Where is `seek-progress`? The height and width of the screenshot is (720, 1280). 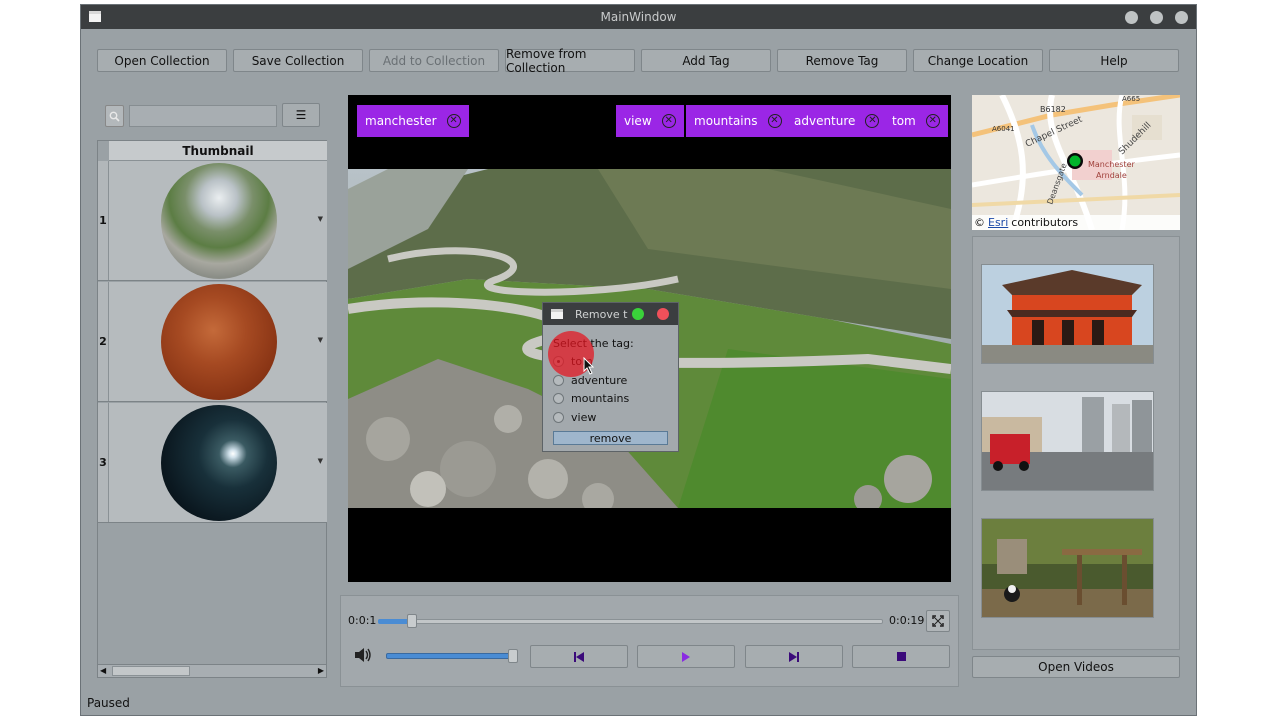 seek-progress is located at coordinates (393, 621).